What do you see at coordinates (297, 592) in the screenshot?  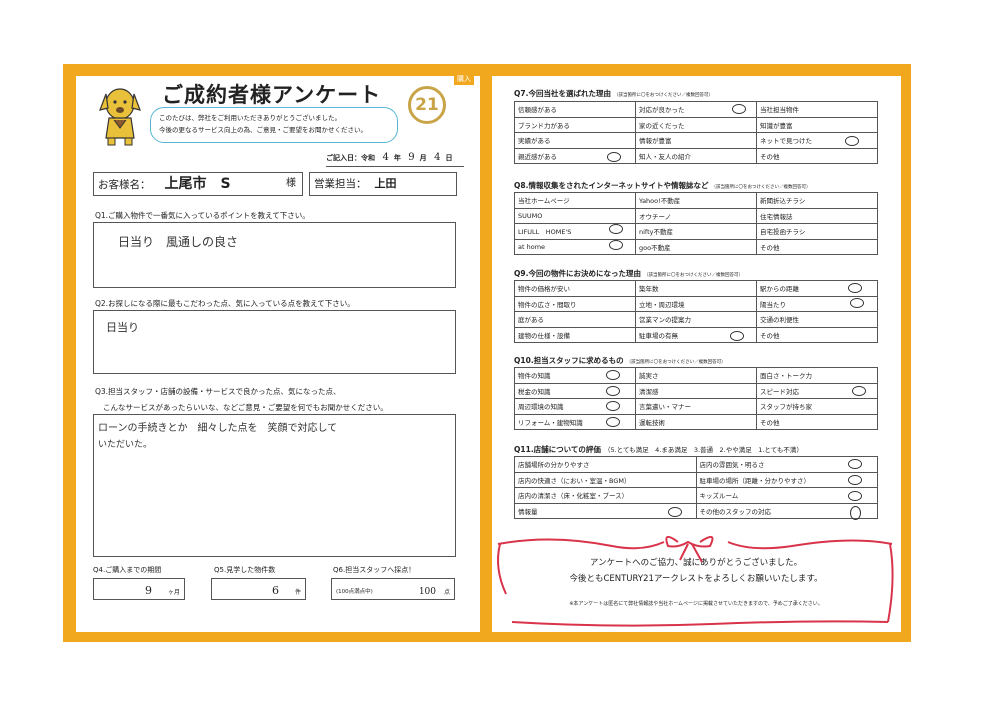 I see `q5-unit: 件` at bounding box center [297, 592].